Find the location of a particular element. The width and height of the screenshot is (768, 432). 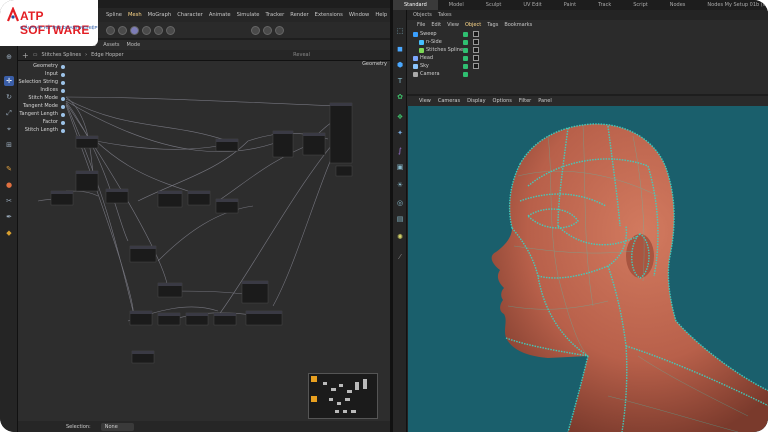

object-row: Camera is located at coordinates (587, 74).